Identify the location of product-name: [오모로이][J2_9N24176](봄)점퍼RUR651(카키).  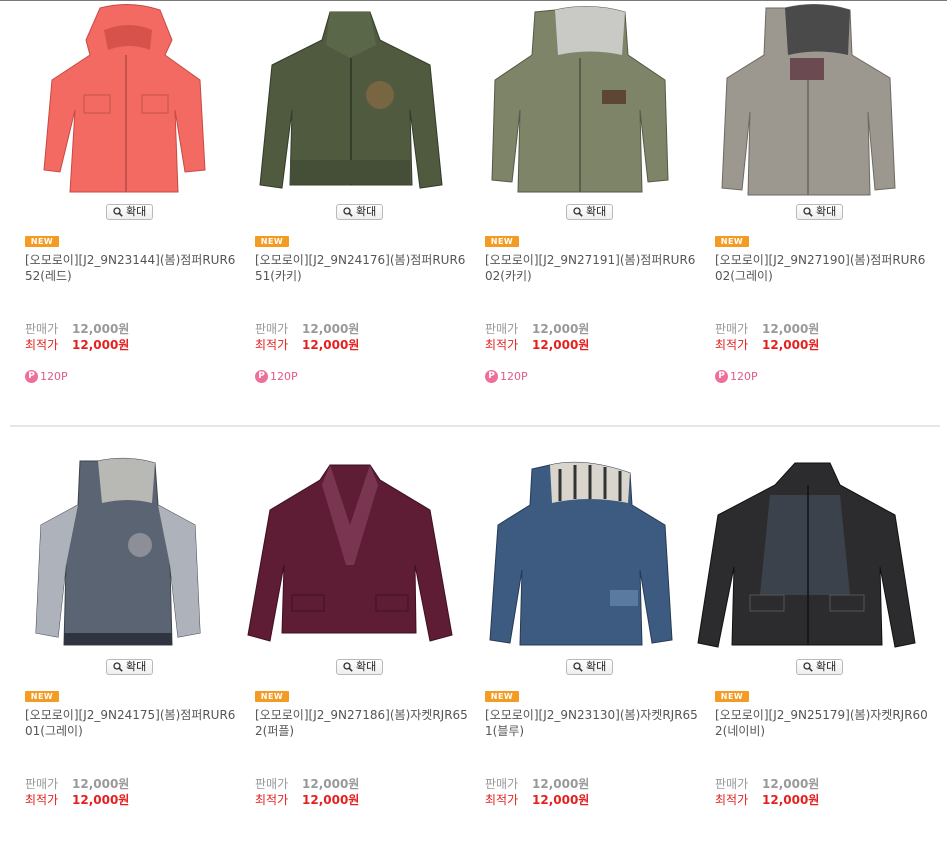
(362, 268).